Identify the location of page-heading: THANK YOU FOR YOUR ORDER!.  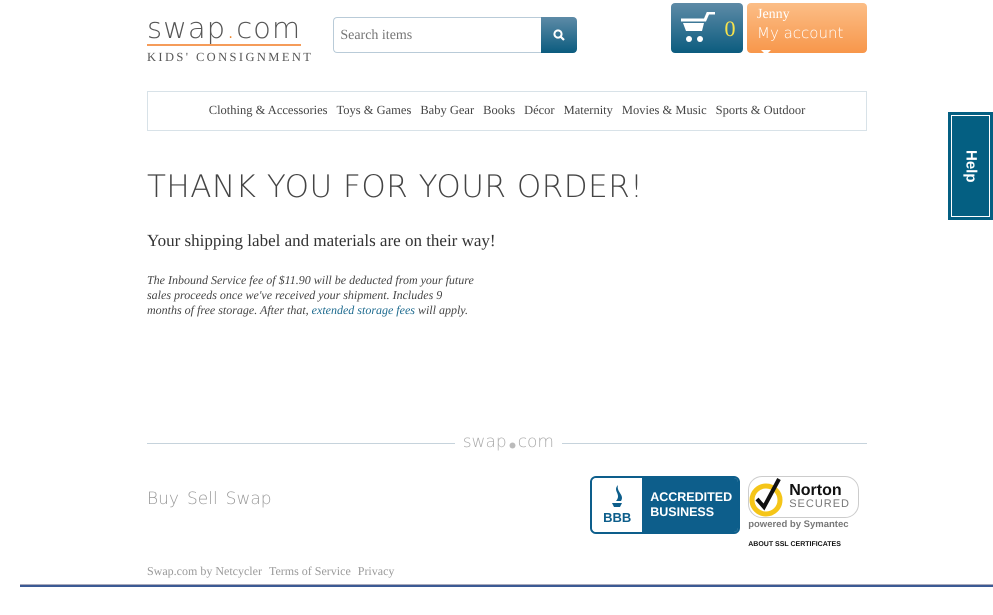
(395, 187).